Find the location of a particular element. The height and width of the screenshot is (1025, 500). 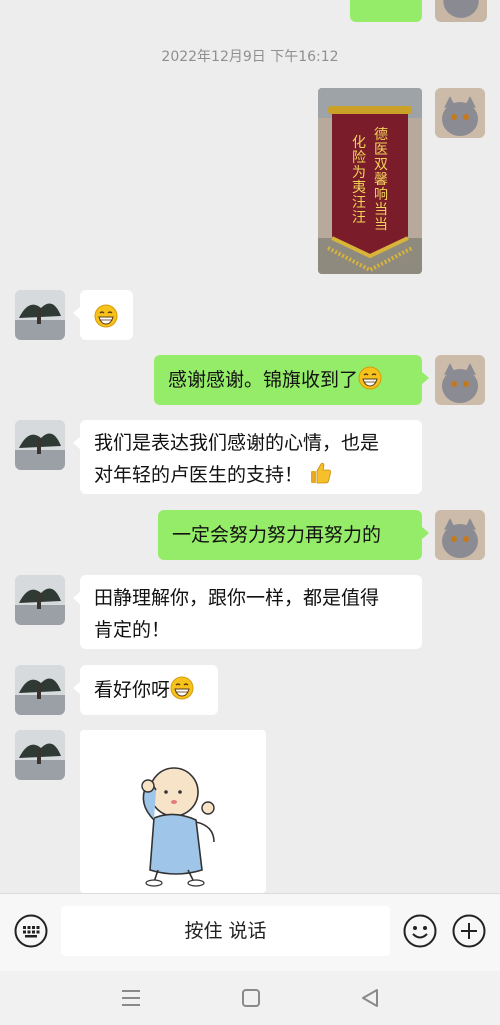

chat-input-bar: 按住 说话 is located at coordinates (250, 932).